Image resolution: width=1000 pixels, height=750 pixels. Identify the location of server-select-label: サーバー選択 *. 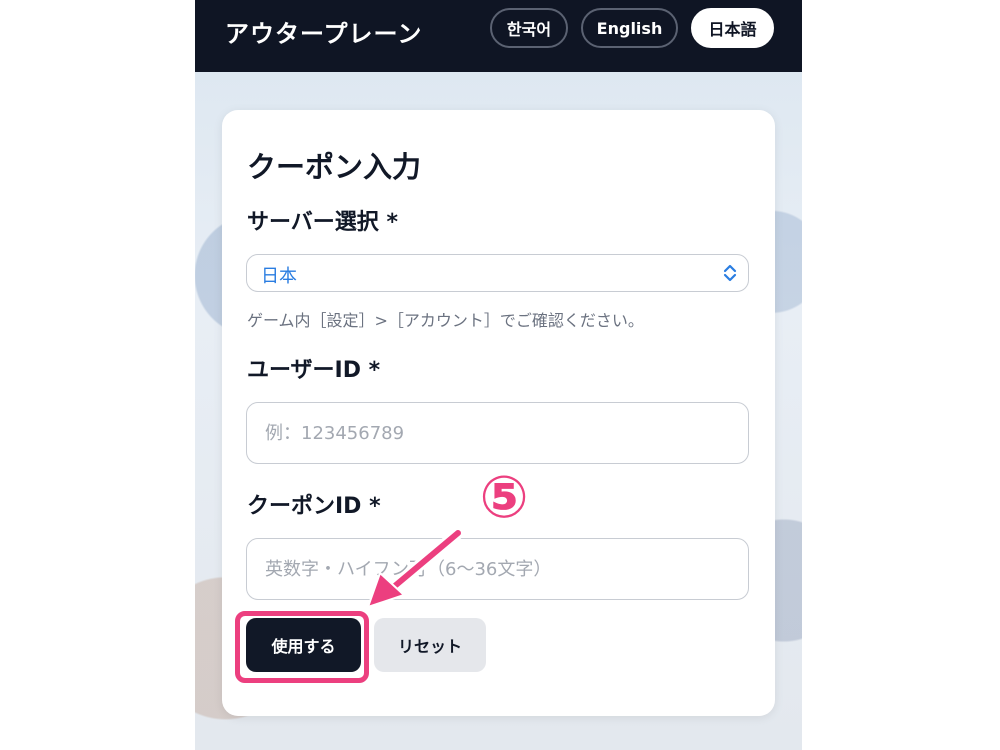
(322, 222).